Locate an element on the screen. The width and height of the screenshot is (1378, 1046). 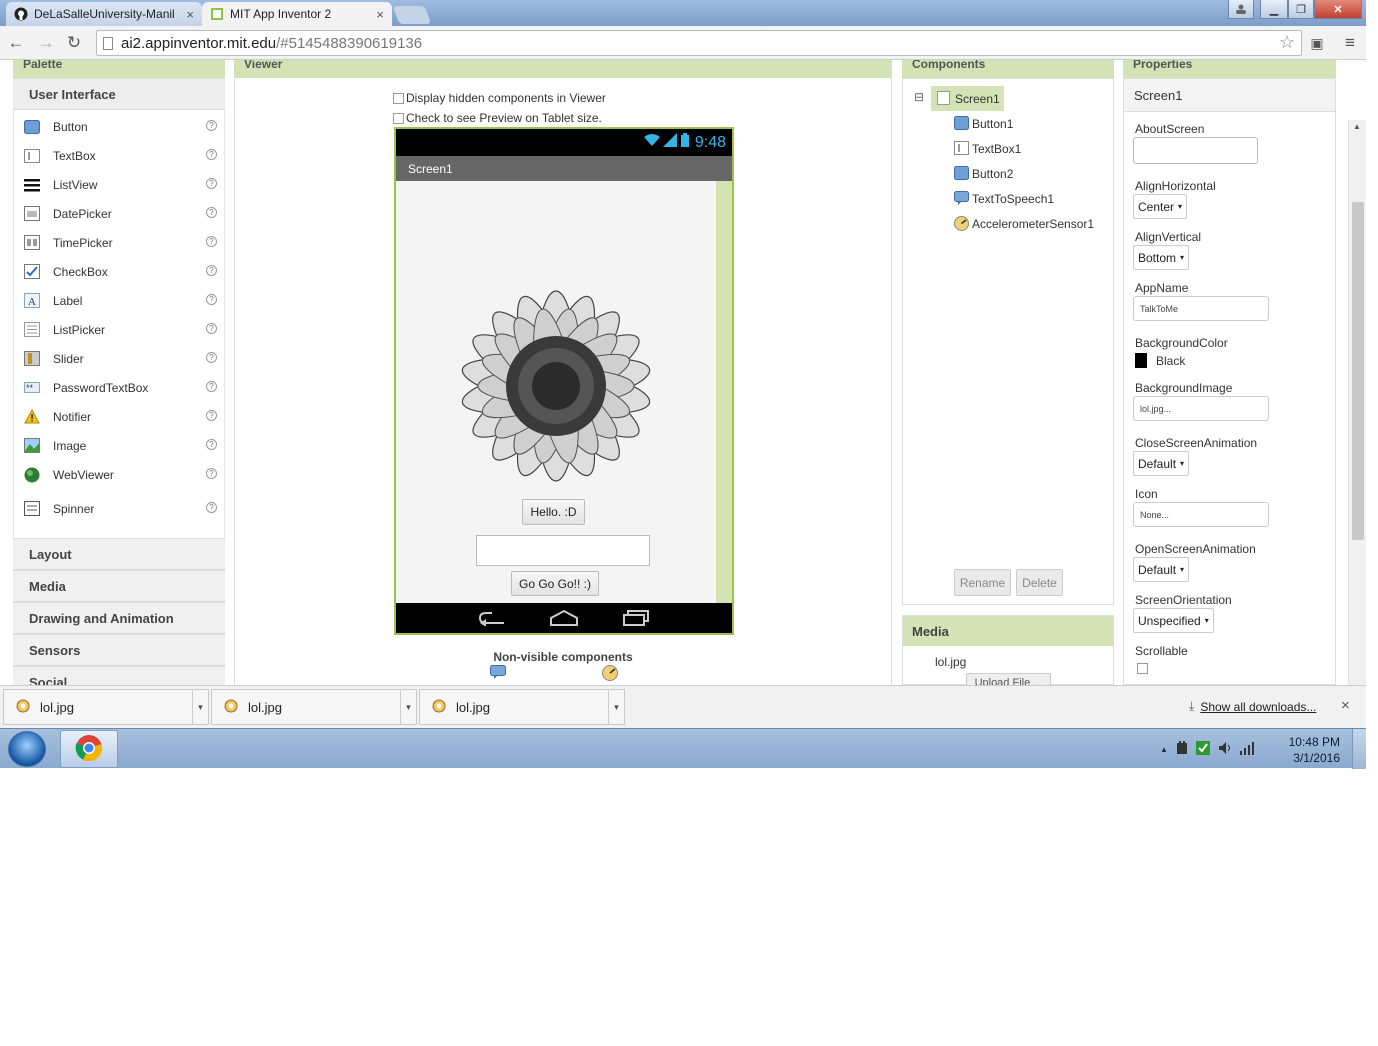
volume-icon is located at coordinates (1225, 749).